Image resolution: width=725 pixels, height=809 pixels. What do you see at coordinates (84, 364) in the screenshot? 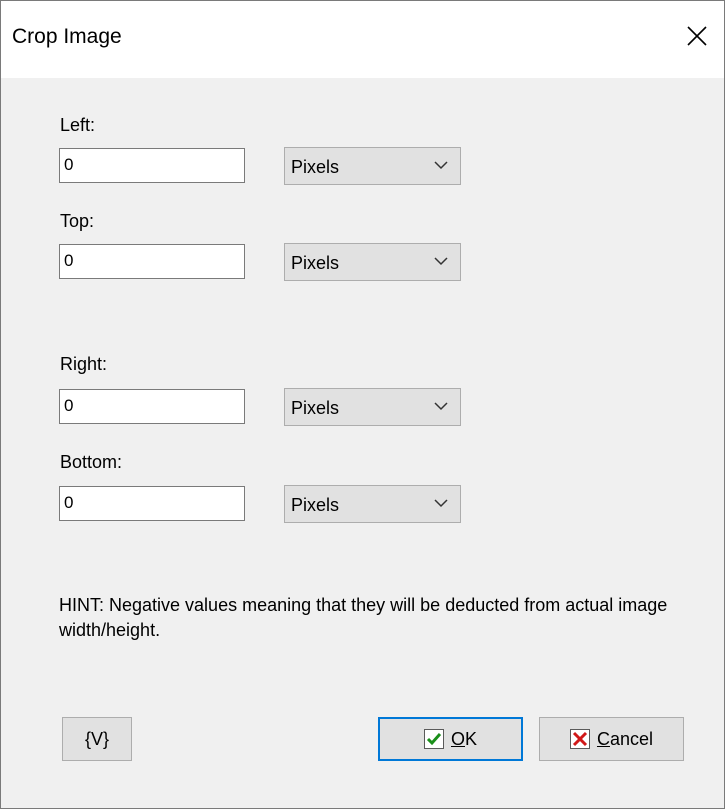
I see `right-label: Right:` at bounding box center [84, 364].